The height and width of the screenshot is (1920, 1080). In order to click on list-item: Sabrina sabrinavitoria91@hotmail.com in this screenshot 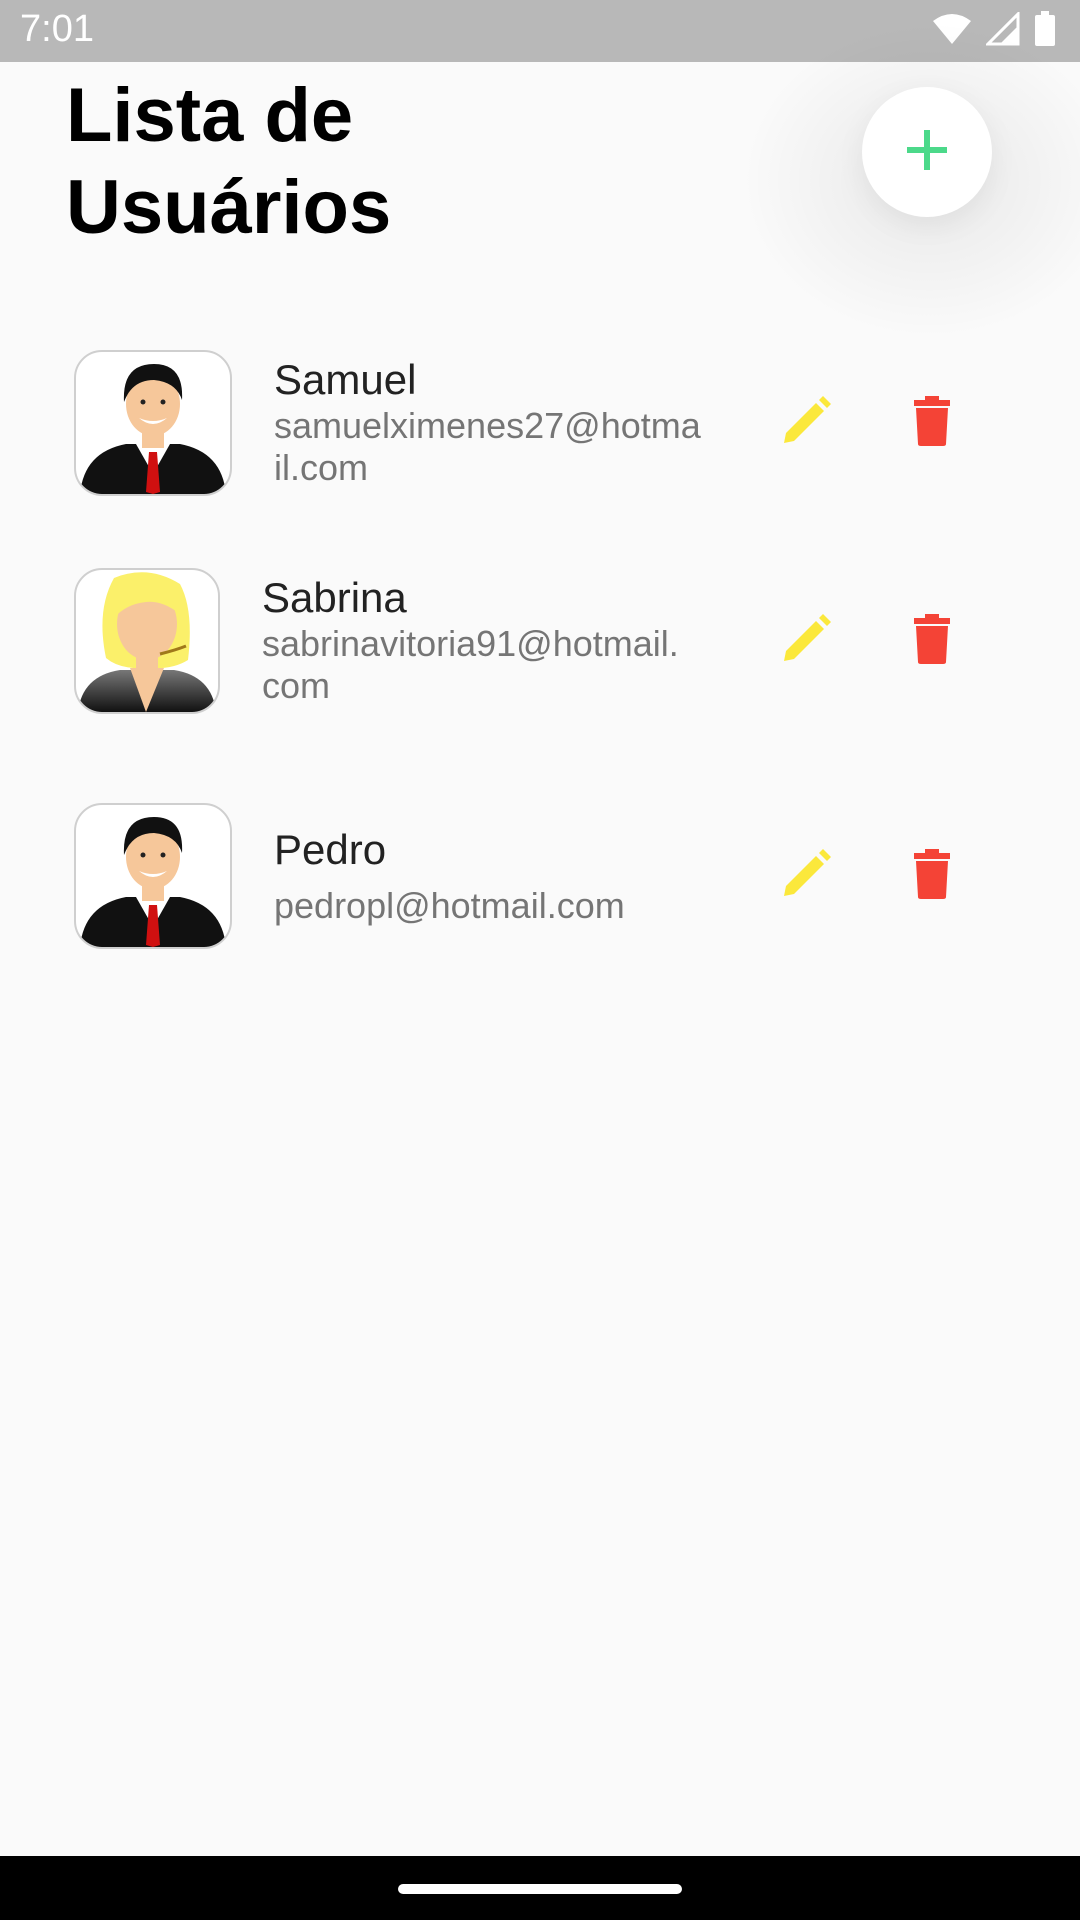, I will do `click(540, 643)`.